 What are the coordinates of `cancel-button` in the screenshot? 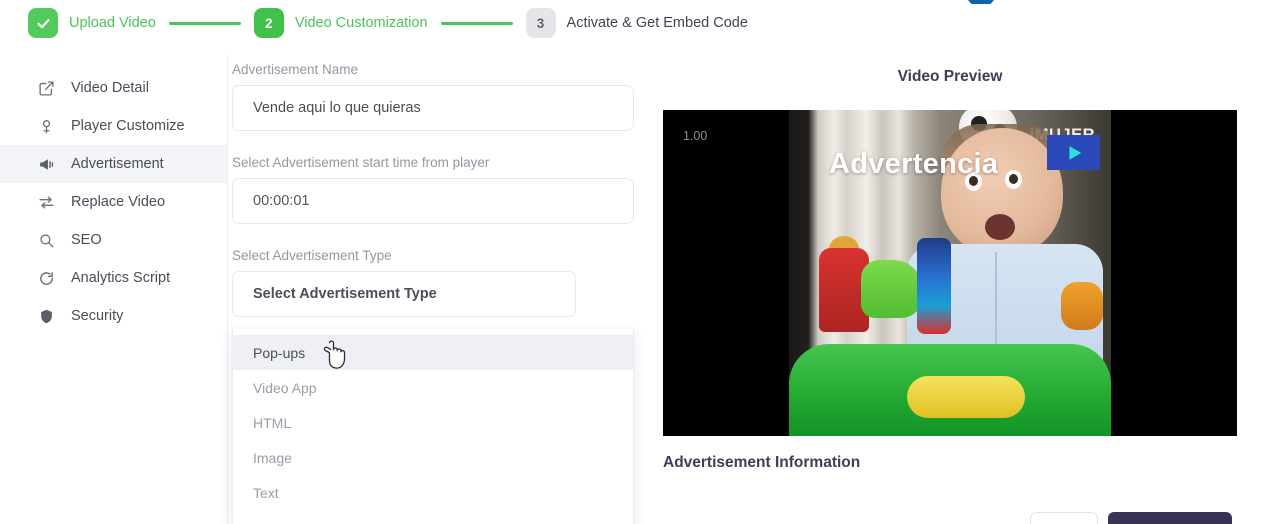 It's located at (1064, 518).